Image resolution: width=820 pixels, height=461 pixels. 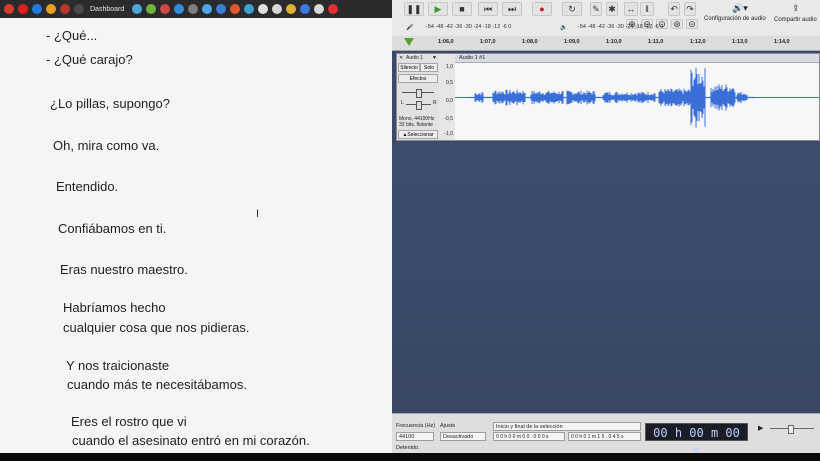 I want to click on track-close-icon: ✕, so click(x=401, y=58).